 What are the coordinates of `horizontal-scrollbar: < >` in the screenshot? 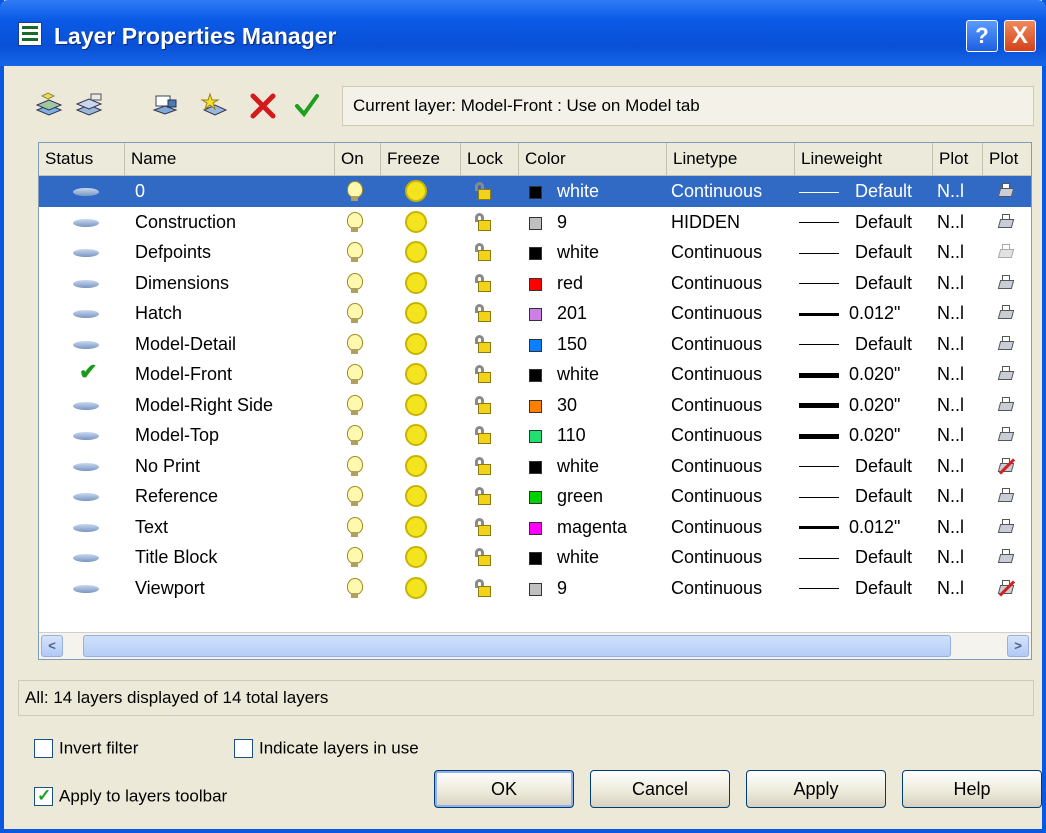 It's located at (535, 645).